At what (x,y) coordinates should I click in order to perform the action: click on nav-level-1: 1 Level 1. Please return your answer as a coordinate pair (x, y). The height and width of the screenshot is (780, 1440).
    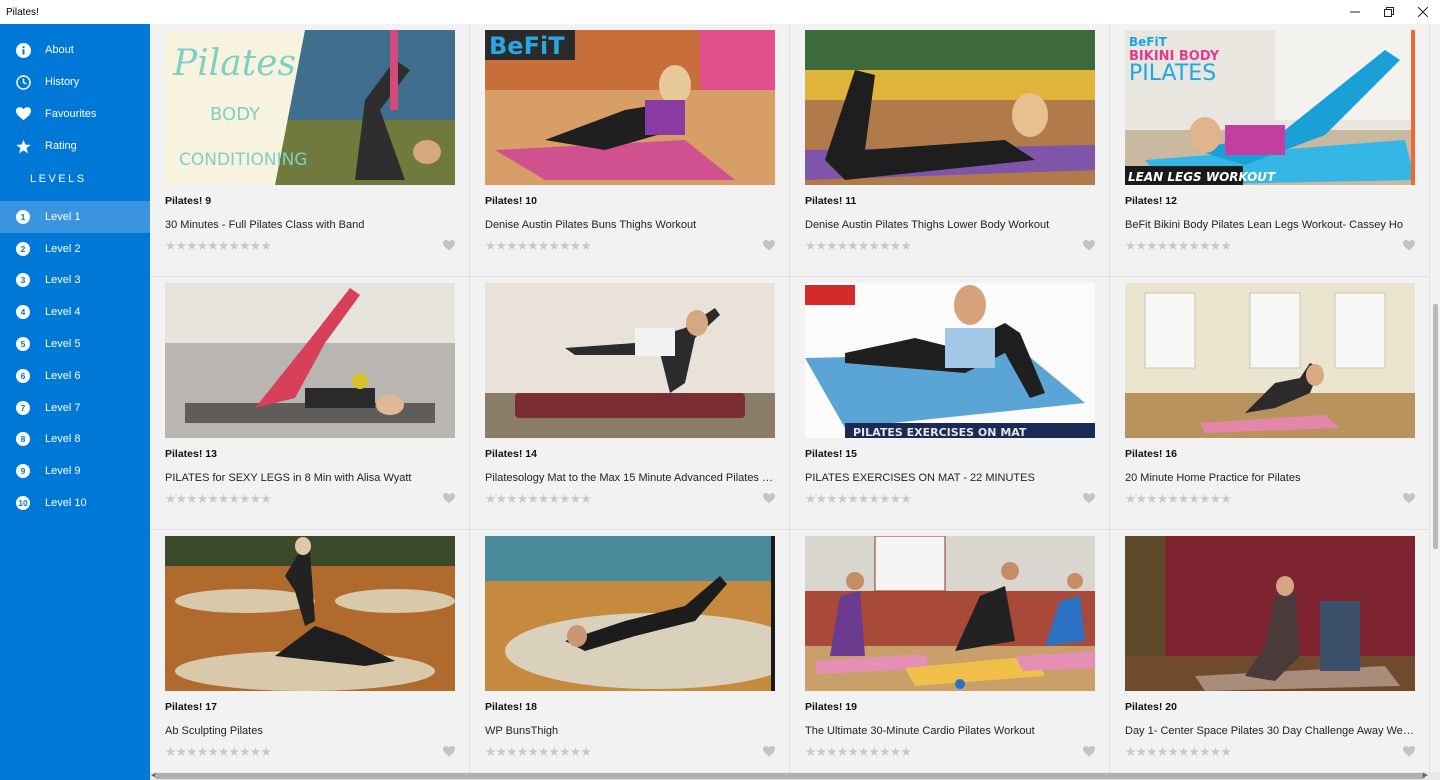
    Looking at the image, I should click on (75, 217).